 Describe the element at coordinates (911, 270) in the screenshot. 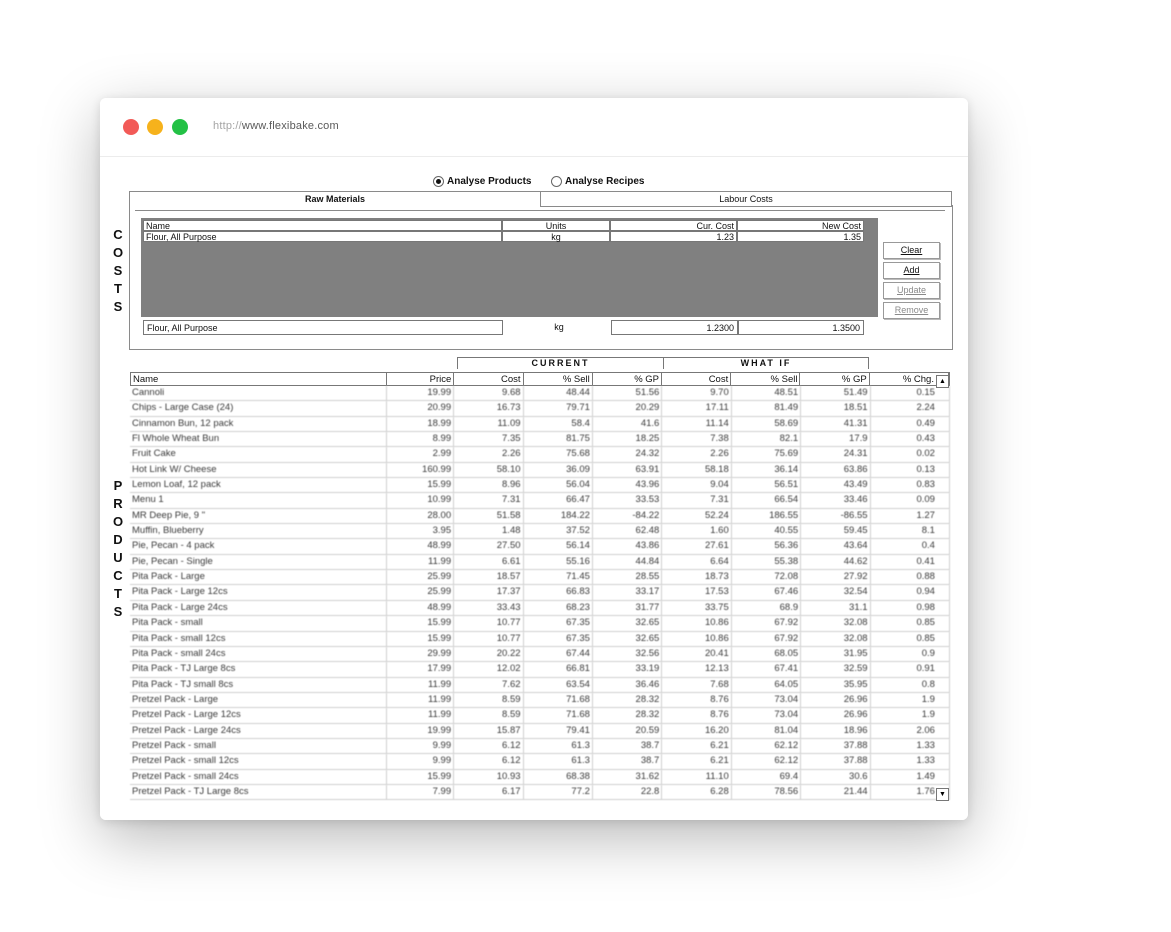

I see `add-button: Add` at that location.